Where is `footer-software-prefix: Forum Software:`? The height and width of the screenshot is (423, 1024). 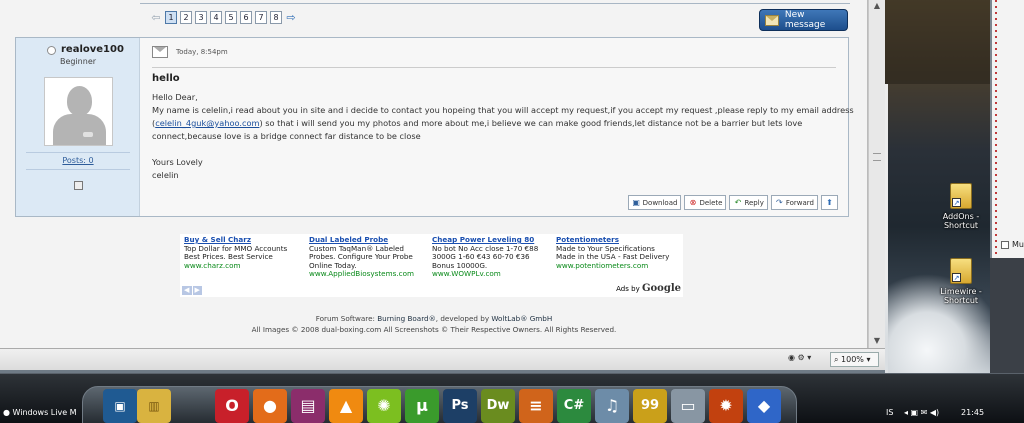
footer-software-prefix: Forum Software: is located at coordinates (346, 318).